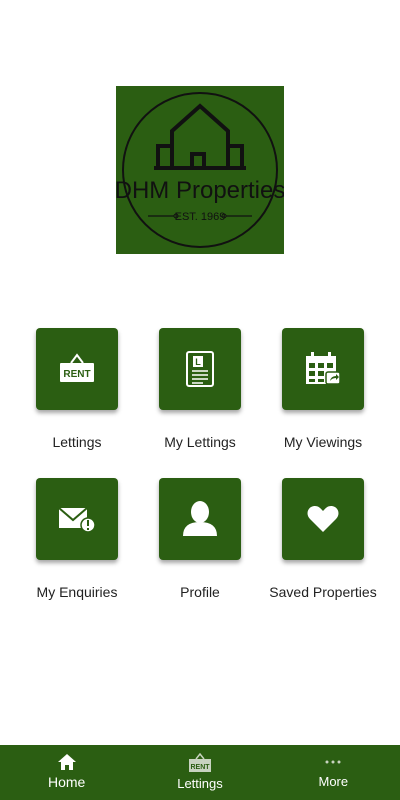 This screenshot has height=800, width=400. I want to click on my-lettings-button: L, so click(200, 369).